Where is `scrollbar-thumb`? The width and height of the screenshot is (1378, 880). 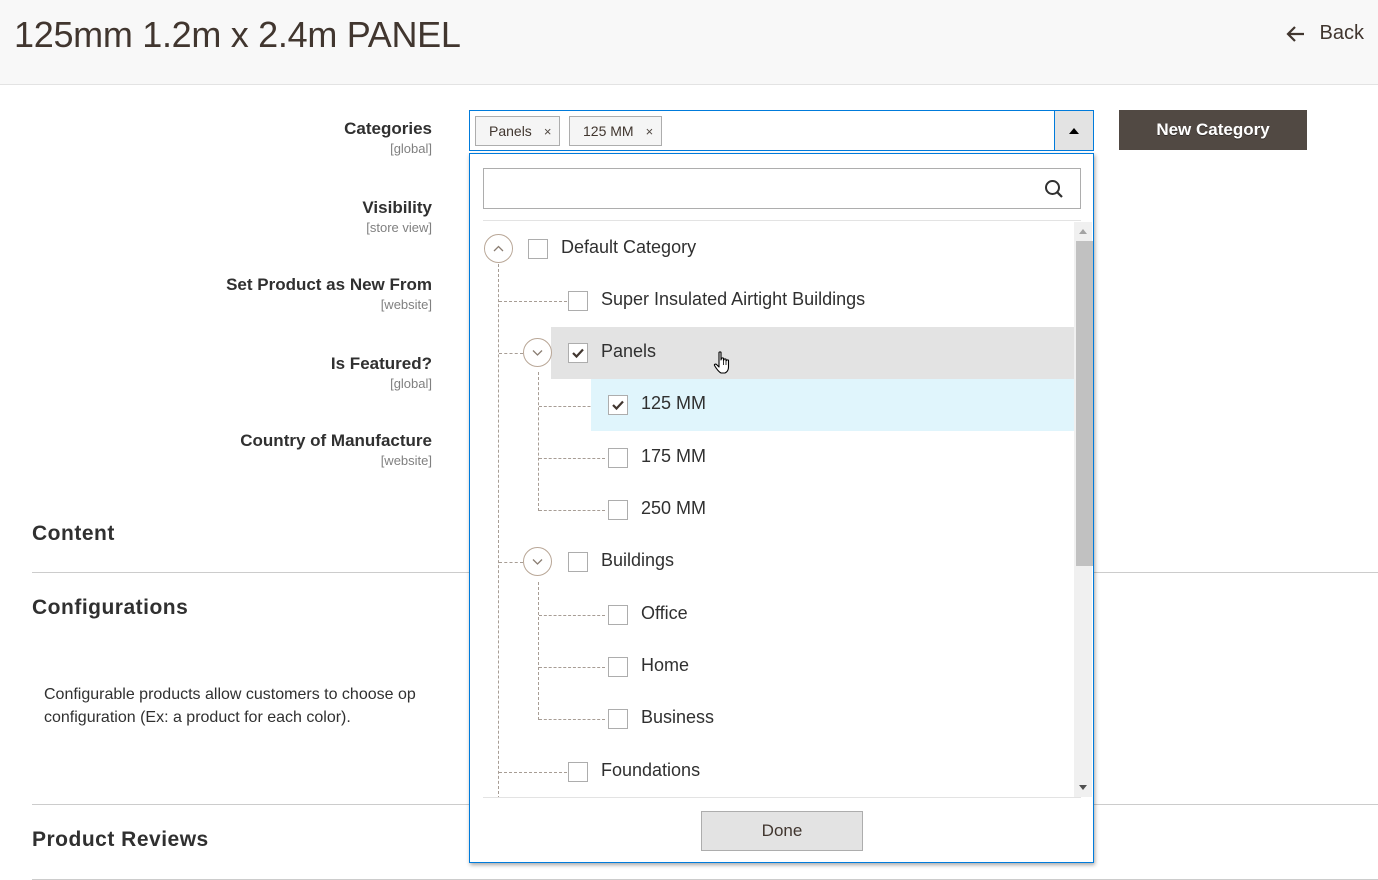
scrollbar-thumb is located at coordinates (1084, 403).